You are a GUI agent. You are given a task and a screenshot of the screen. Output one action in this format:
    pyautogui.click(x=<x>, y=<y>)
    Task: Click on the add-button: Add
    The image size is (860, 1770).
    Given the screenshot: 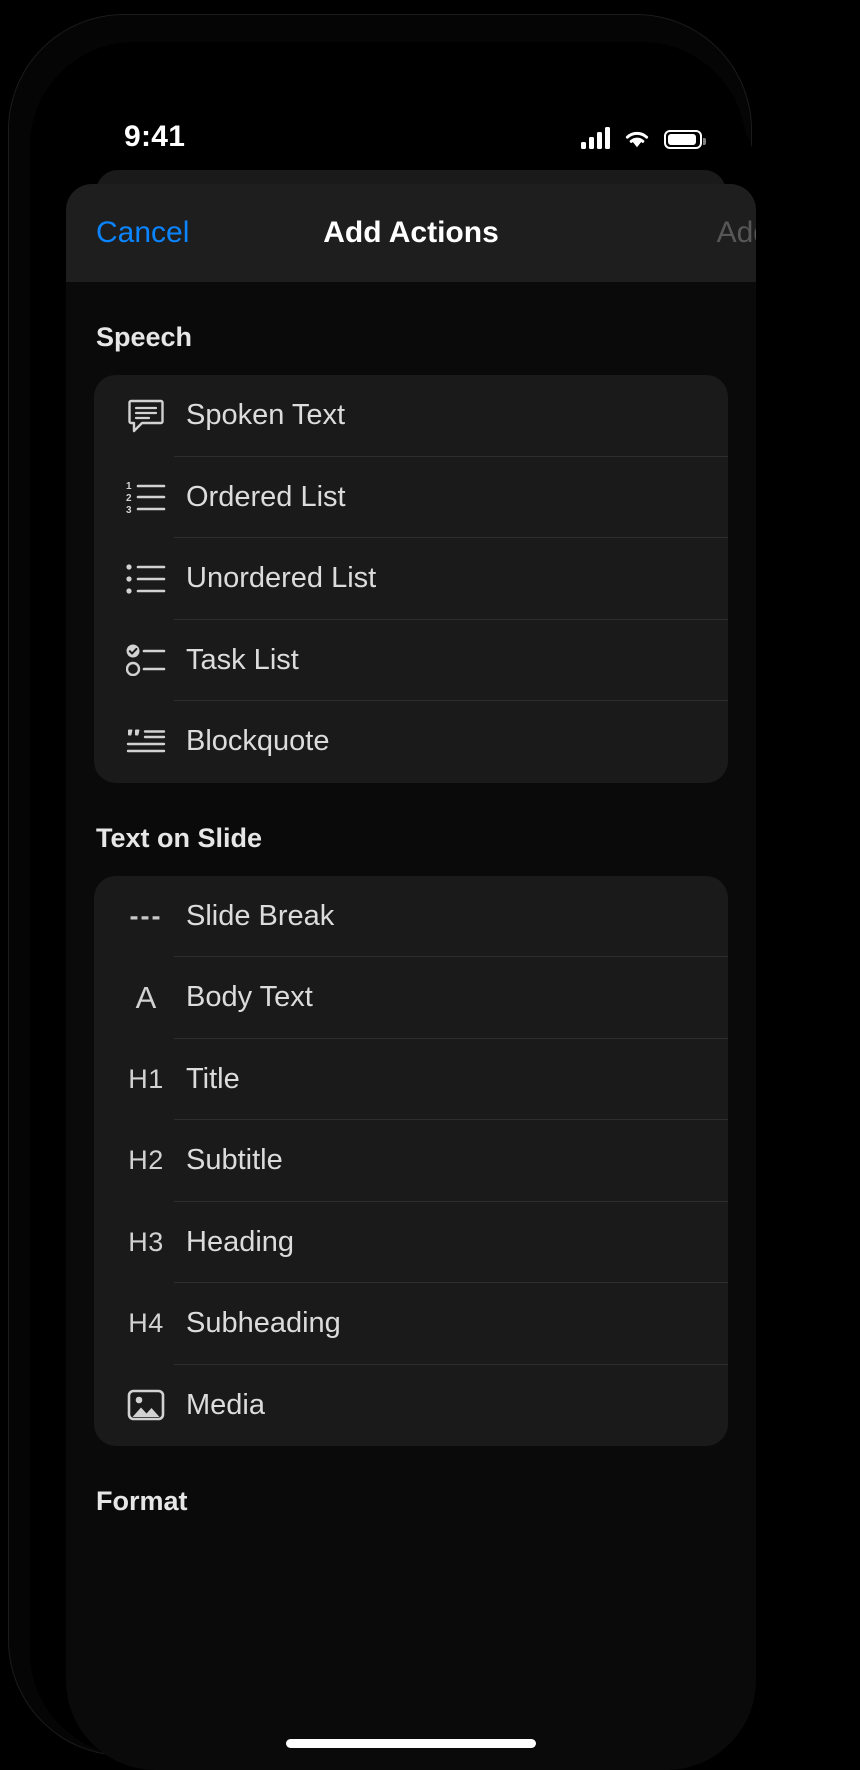 What is the action you would take?
    pyautogui.click(x=736, y=233)
    